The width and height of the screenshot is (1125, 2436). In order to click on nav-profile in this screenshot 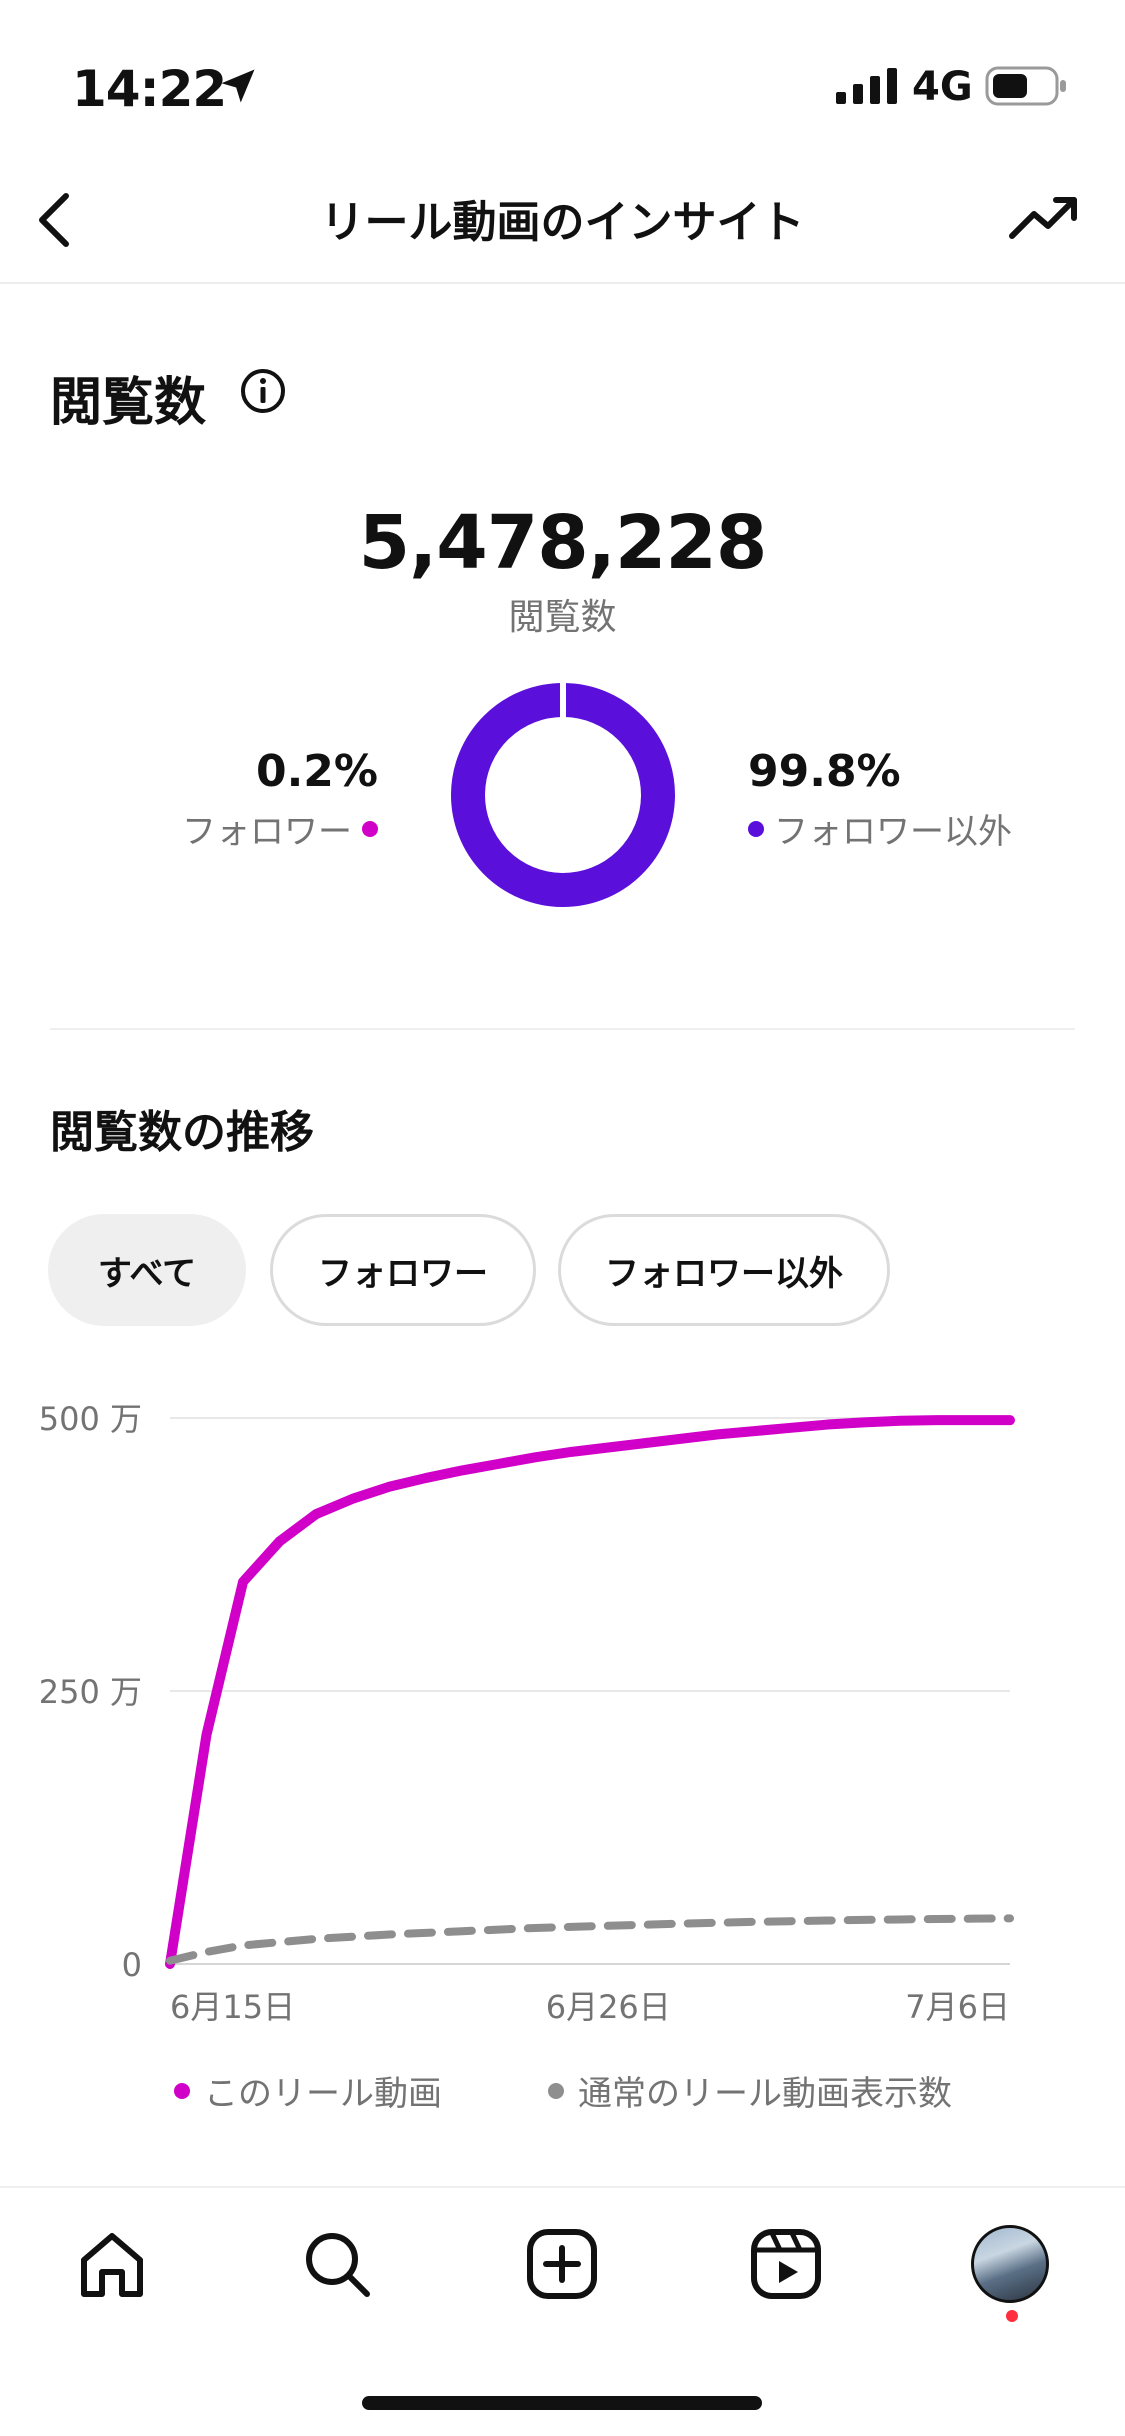, I will do `click(1010, 2264)`.